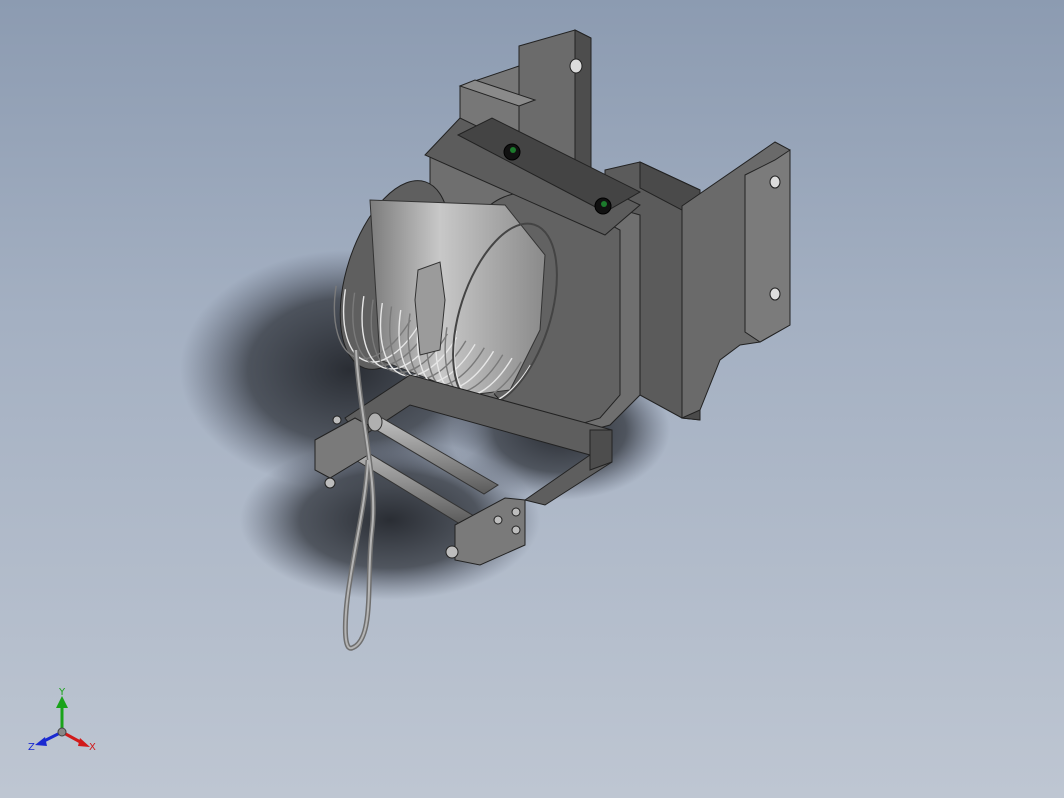  Describe the element at coordinates (45, 741) in the screenshot. I see `z-axis-icon: Z` at that location.